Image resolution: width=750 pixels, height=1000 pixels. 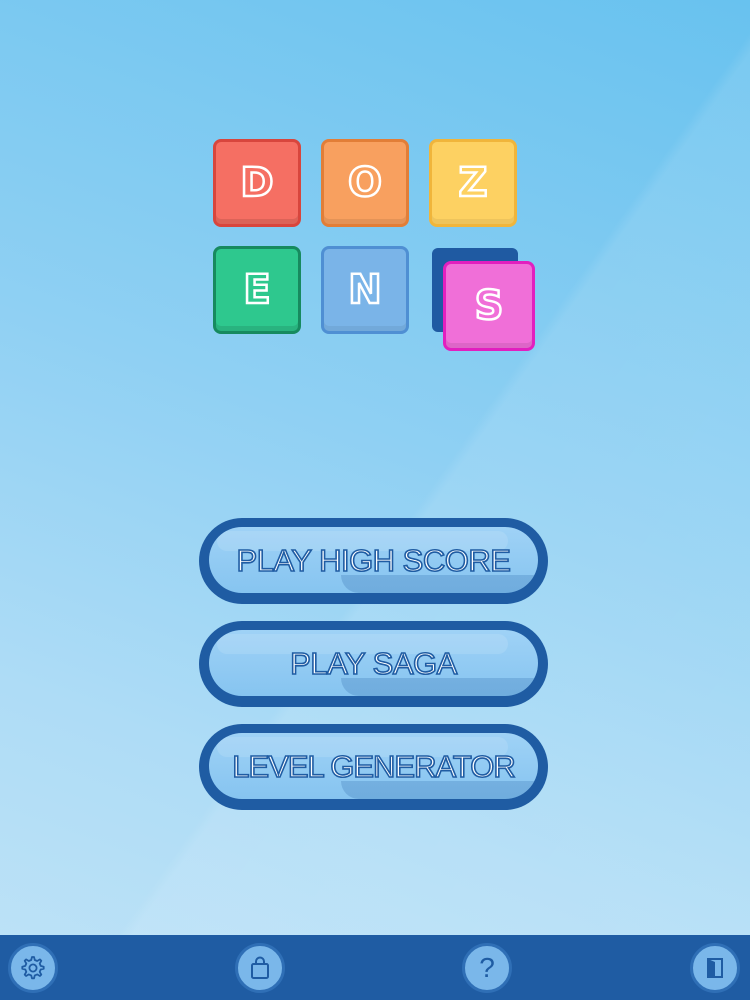 I want to click on logo-letter-e: E, so click(x=257, y=290).